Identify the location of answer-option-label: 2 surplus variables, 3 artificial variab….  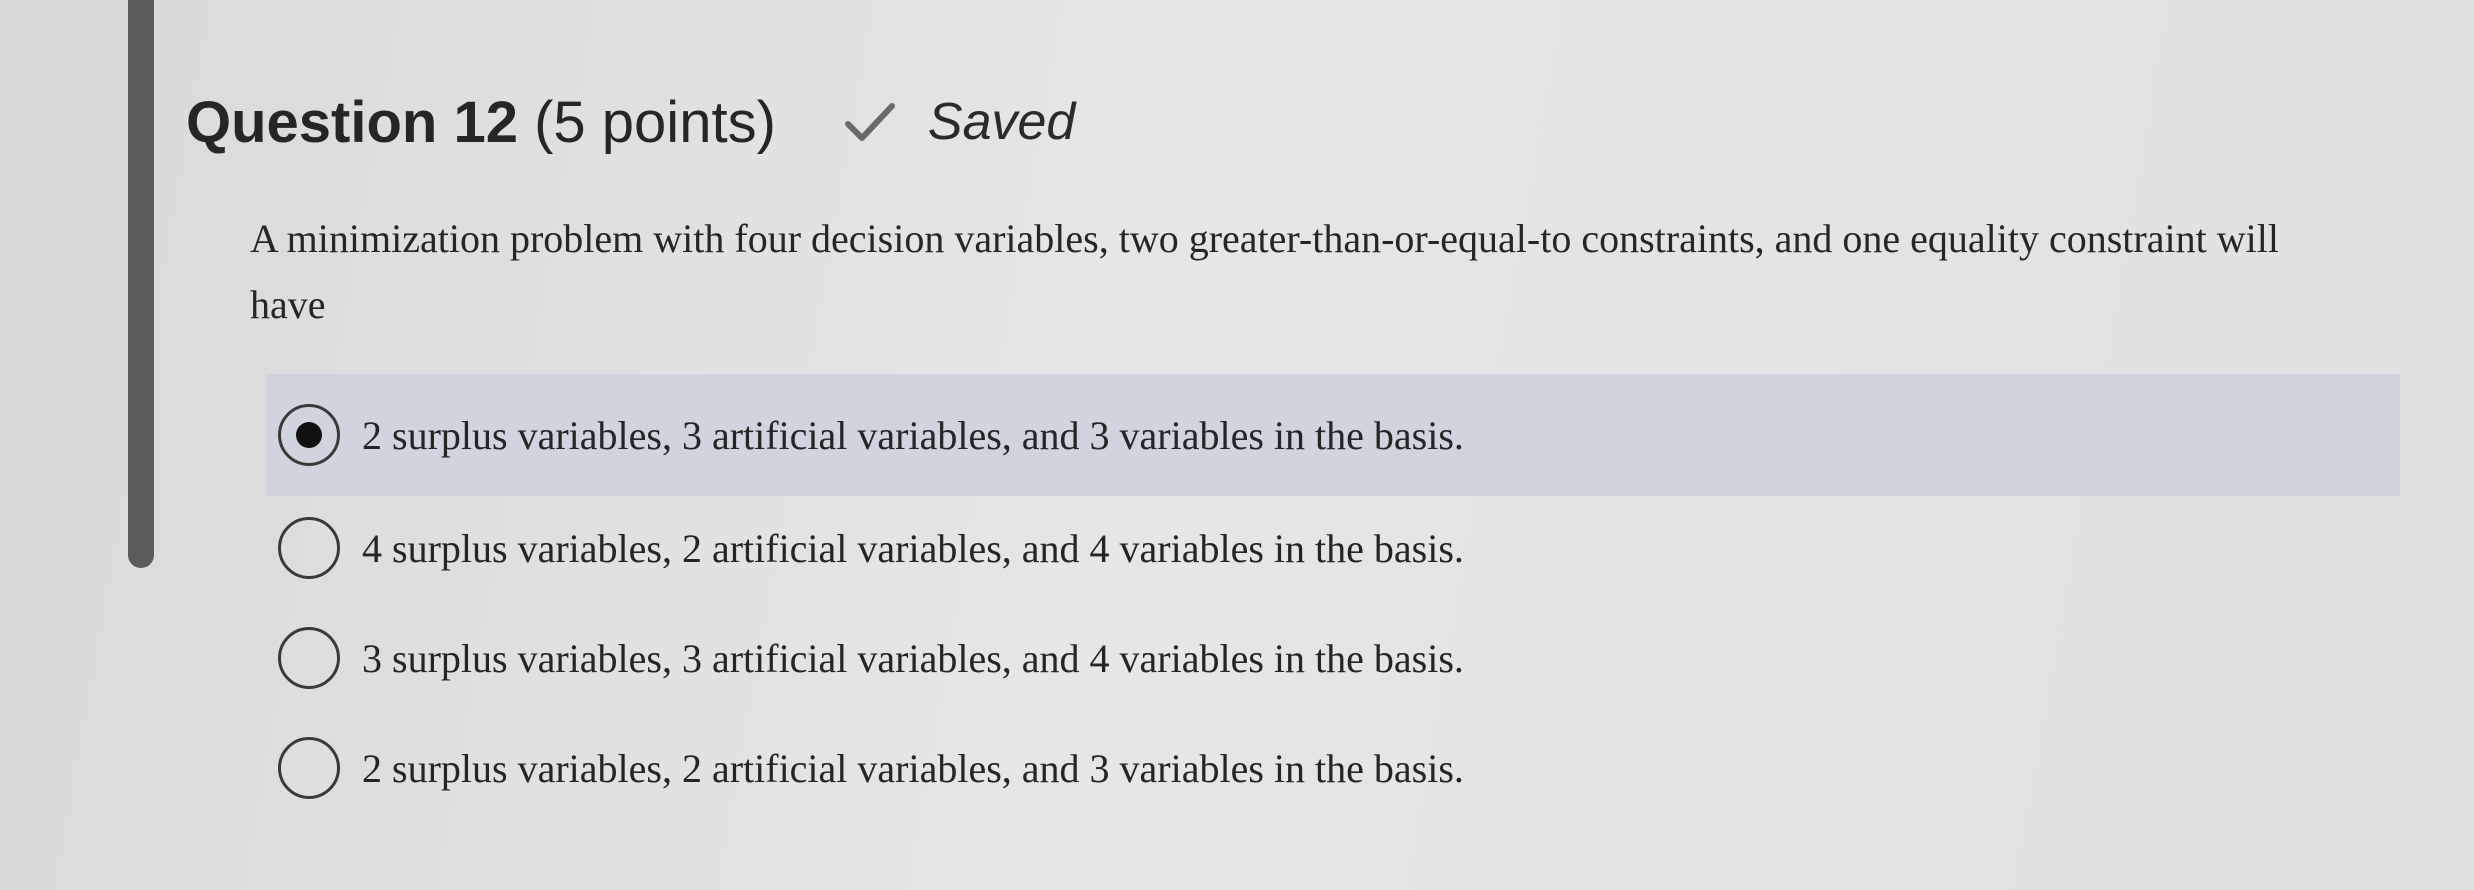
(913, 435).